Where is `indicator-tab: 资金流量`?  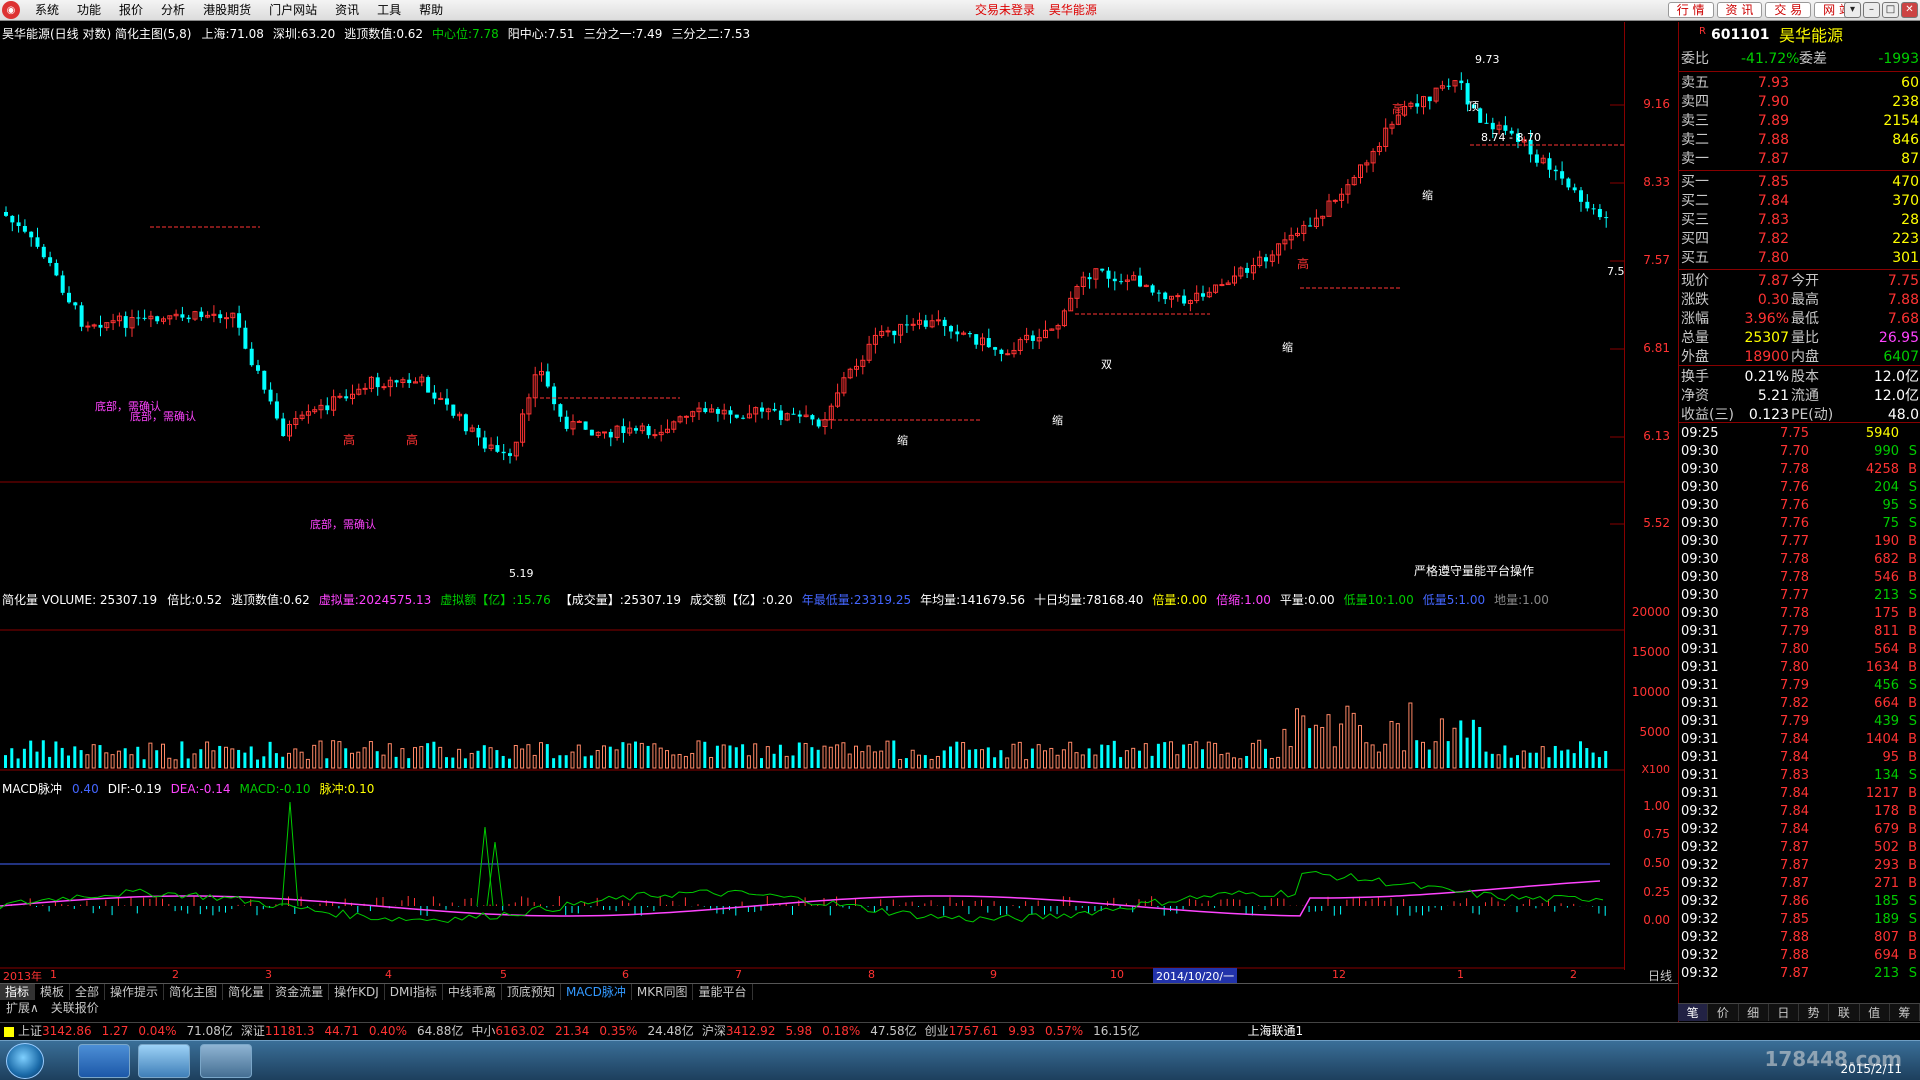
indicator-tab: 资金流量 is located at coordinates (300, 992).